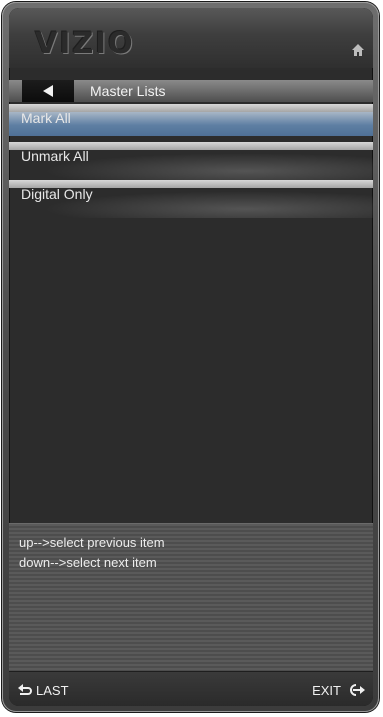 The width and height of the screenshot is (383, 717). I want to click on menu-item-label: Mark All, so click(46, 118).